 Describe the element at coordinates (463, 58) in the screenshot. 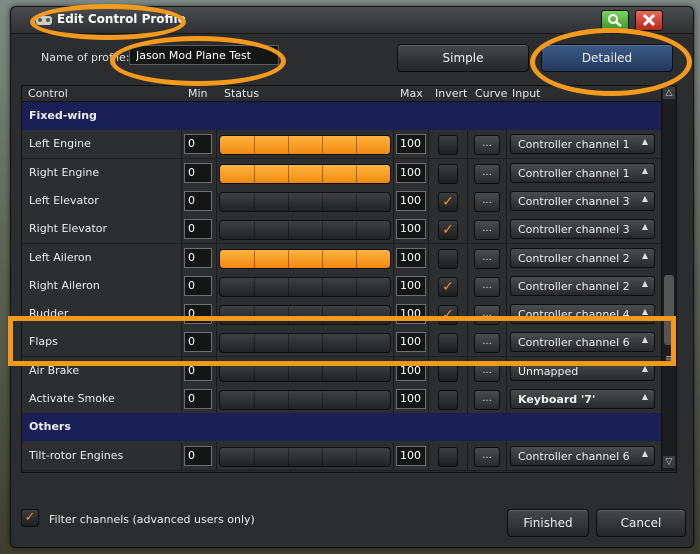

I see `simple-mode-button: Simple` at that location.